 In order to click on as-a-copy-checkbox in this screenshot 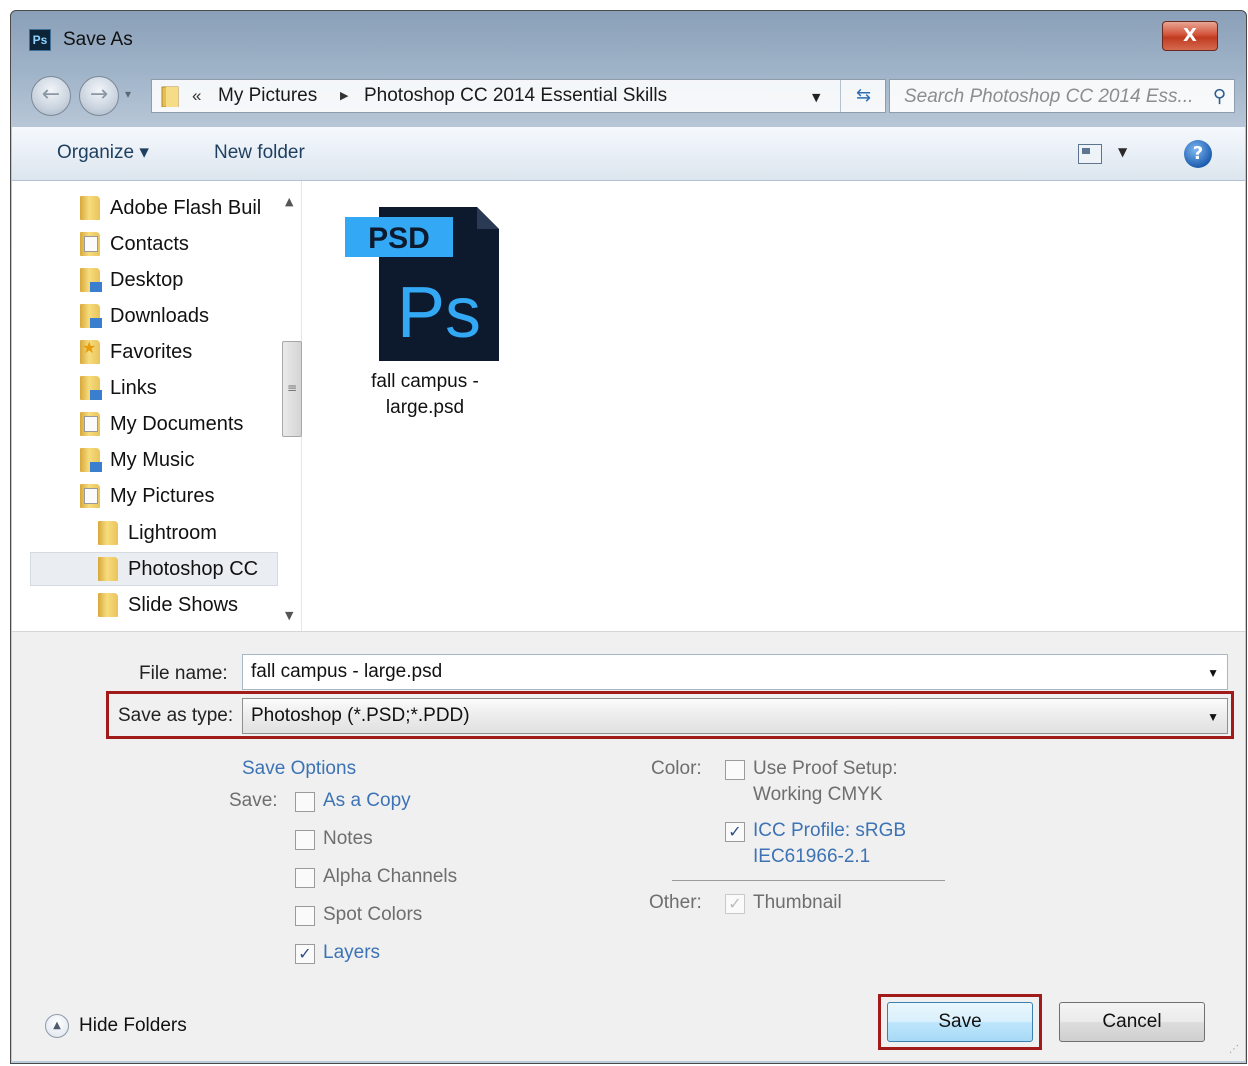, I will do `click(305, 802)`.